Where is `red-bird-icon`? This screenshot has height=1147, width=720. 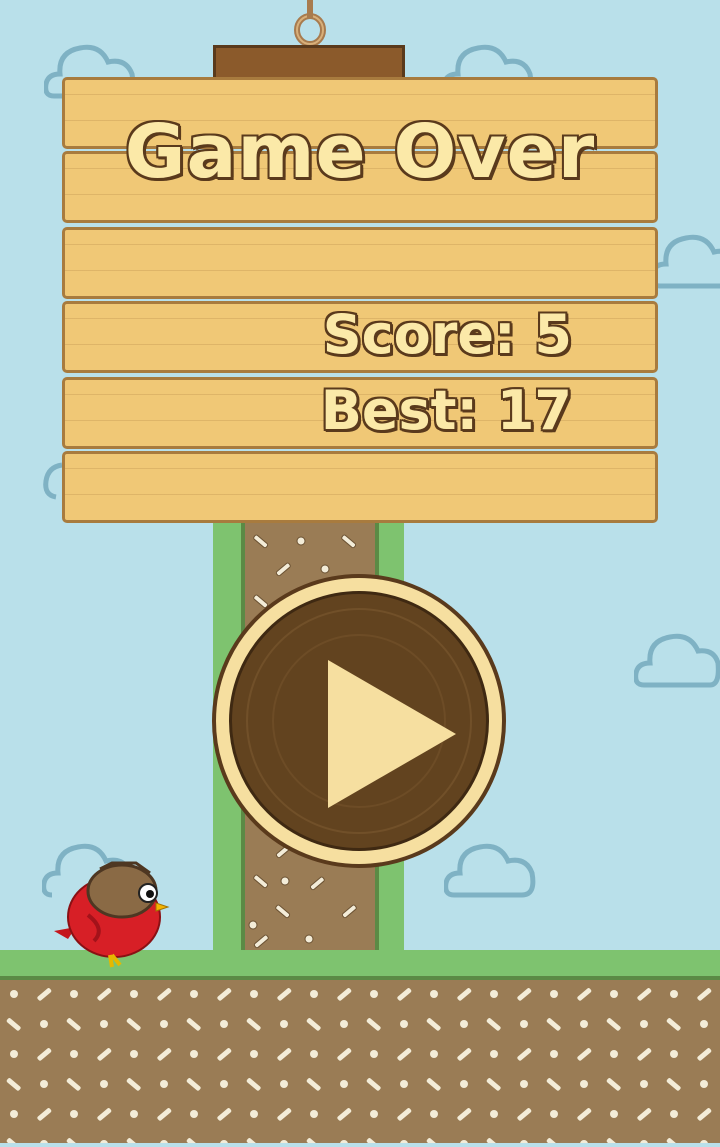 red-bird-icon is located at coordinates (110, 912).